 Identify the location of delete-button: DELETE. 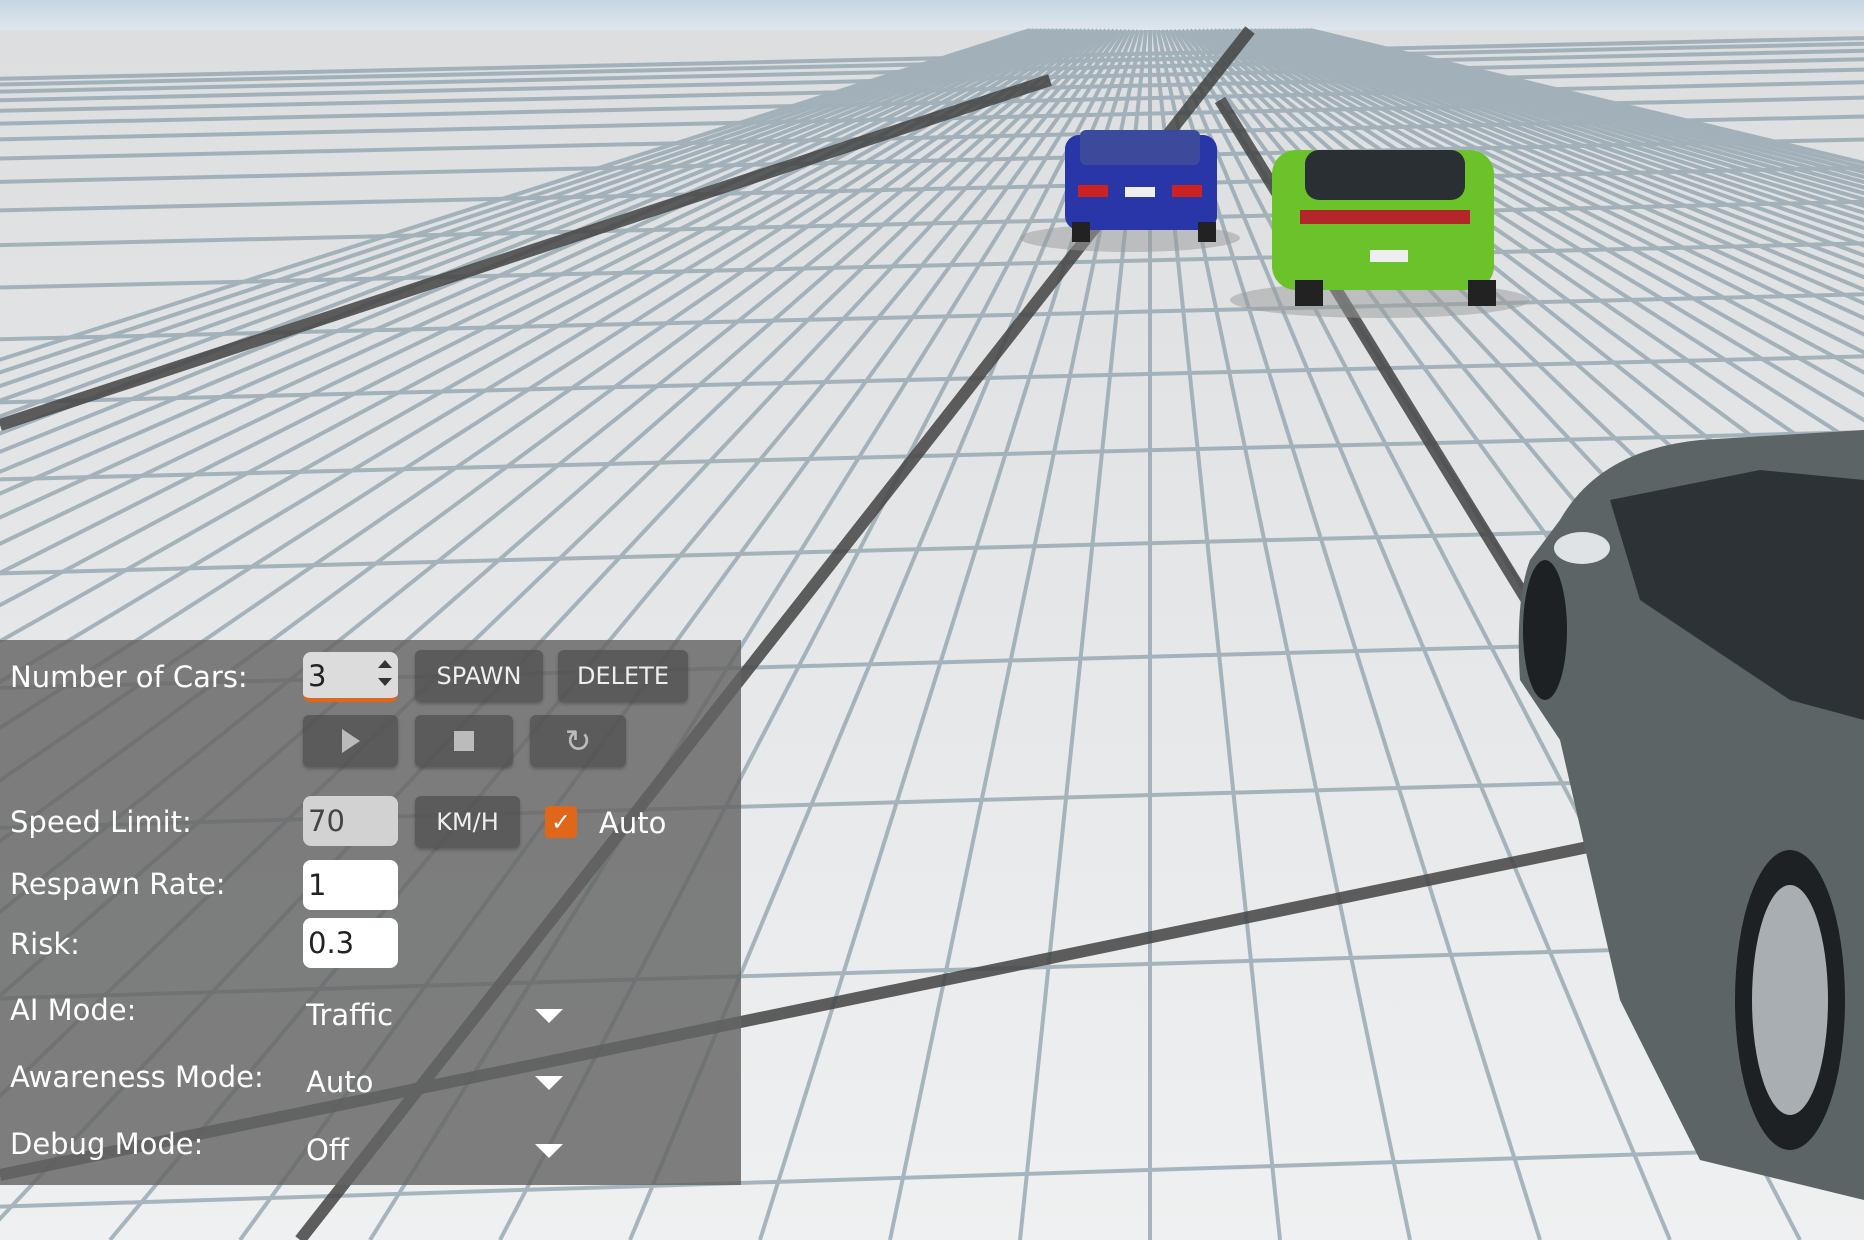
(623, 676).